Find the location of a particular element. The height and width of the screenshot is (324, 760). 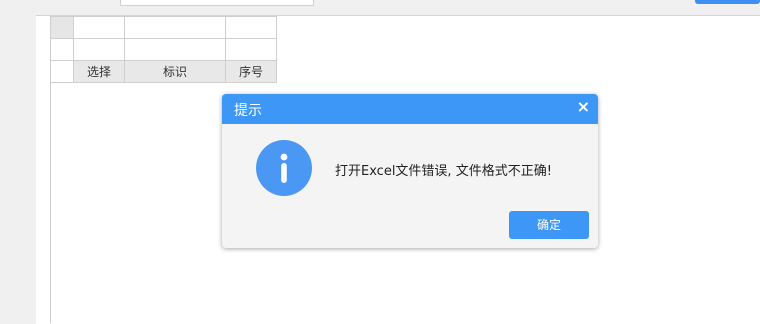

grid-corner-cell is located at coordinates (62, 27).